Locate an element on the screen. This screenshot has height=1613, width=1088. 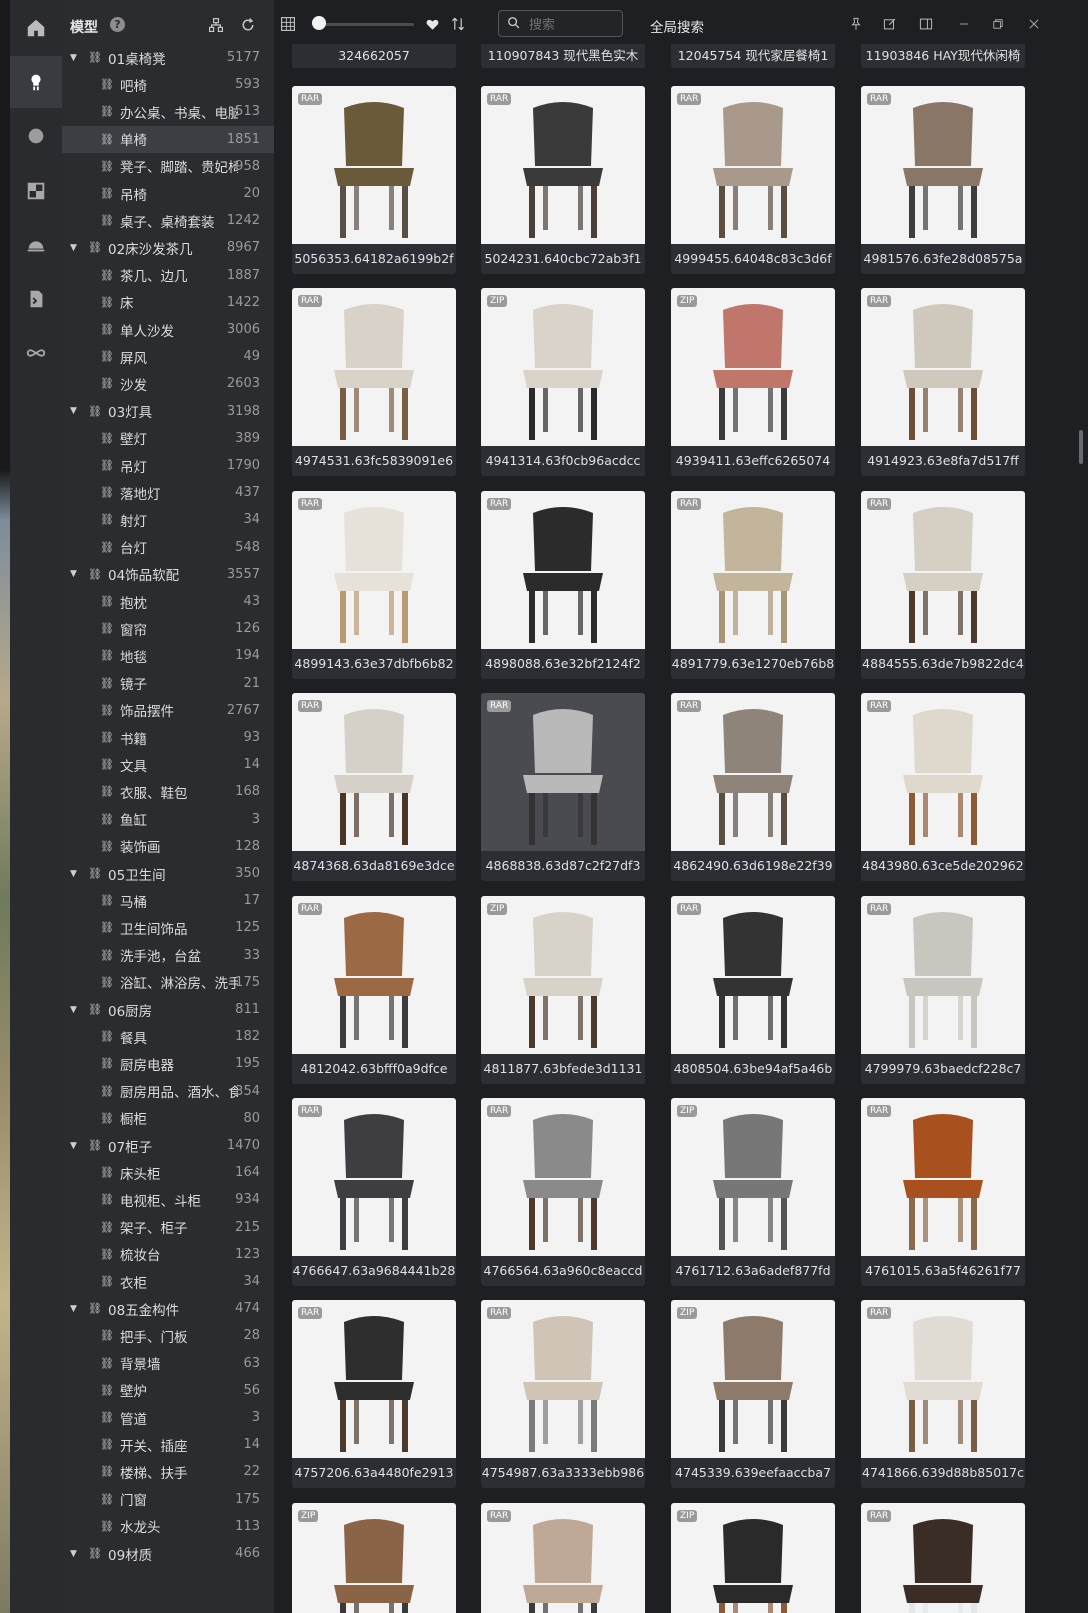
close-icon is located at coordinates (1034, 24).